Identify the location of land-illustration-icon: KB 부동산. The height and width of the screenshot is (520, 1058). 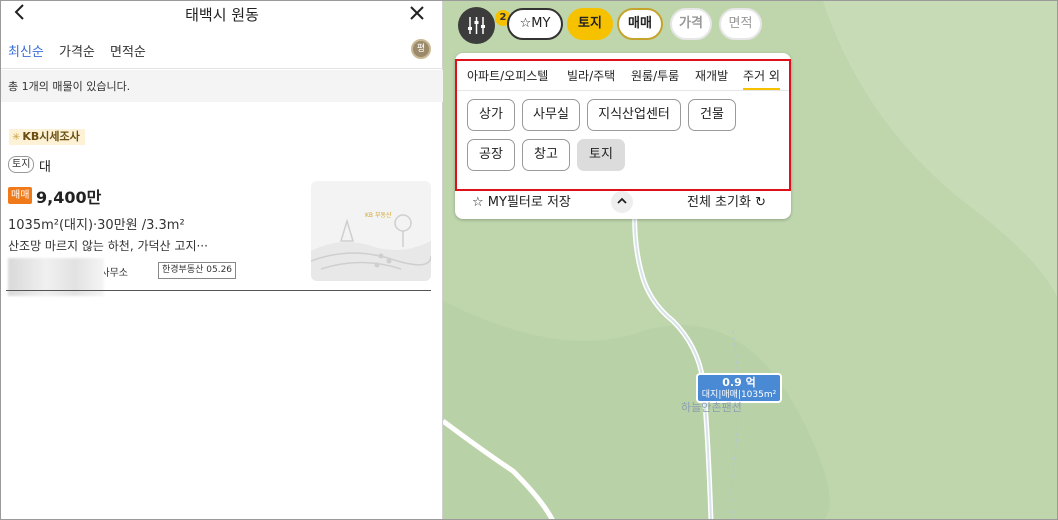
(371, 246).